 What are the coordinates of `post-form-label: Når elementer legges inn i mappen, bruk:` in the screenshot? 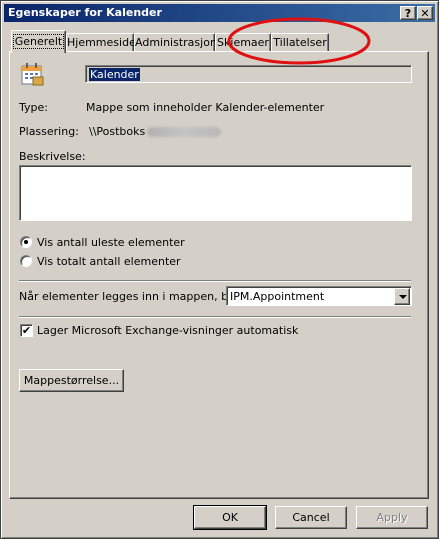 It's located at (134, 296).